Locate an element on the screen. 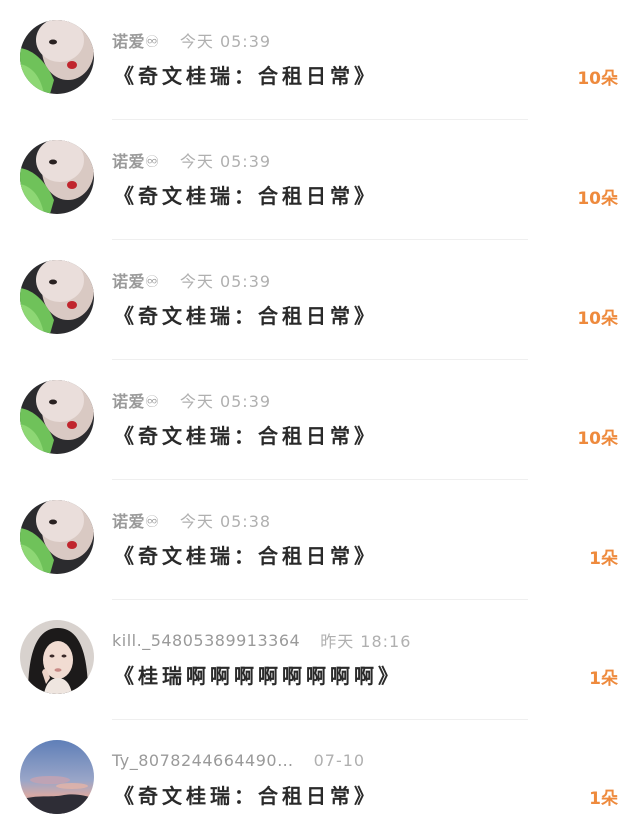 The height and width of the screenshot is (830, 640). sender-meta: 诺爱♾ 今天 05:38 is located at coordinates (191, 520).